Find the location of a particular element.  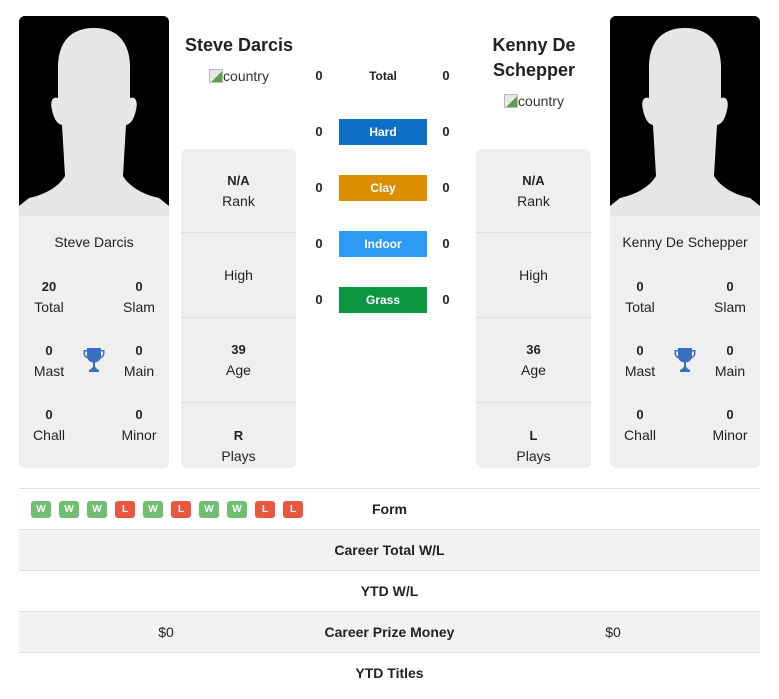

form-row: WWWLWLWWLL Form is located at coordinates (389, 508).